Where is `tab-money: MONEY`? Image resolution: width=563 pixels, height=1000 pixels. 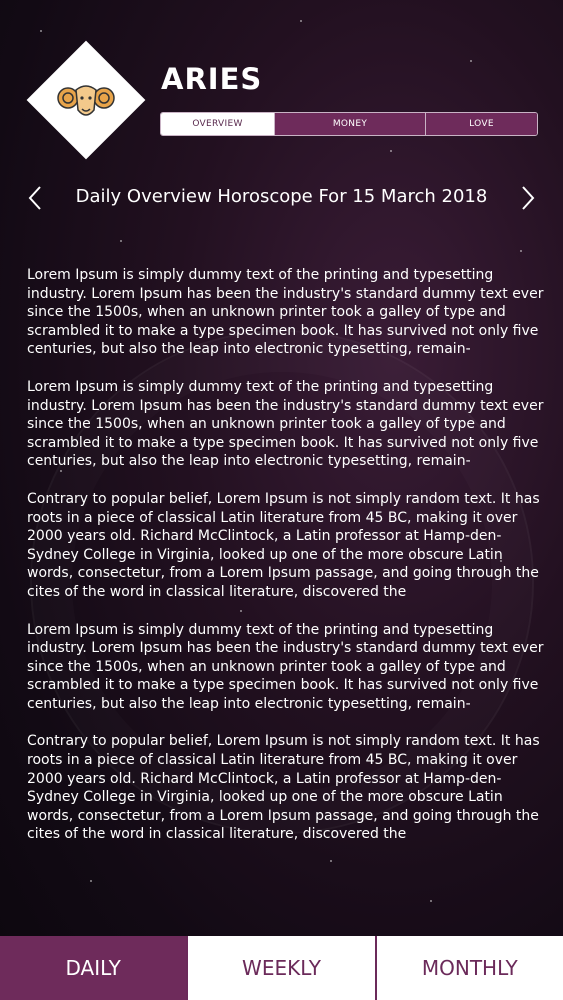
tab-money: MONEY is located at coordinates (349, 124).